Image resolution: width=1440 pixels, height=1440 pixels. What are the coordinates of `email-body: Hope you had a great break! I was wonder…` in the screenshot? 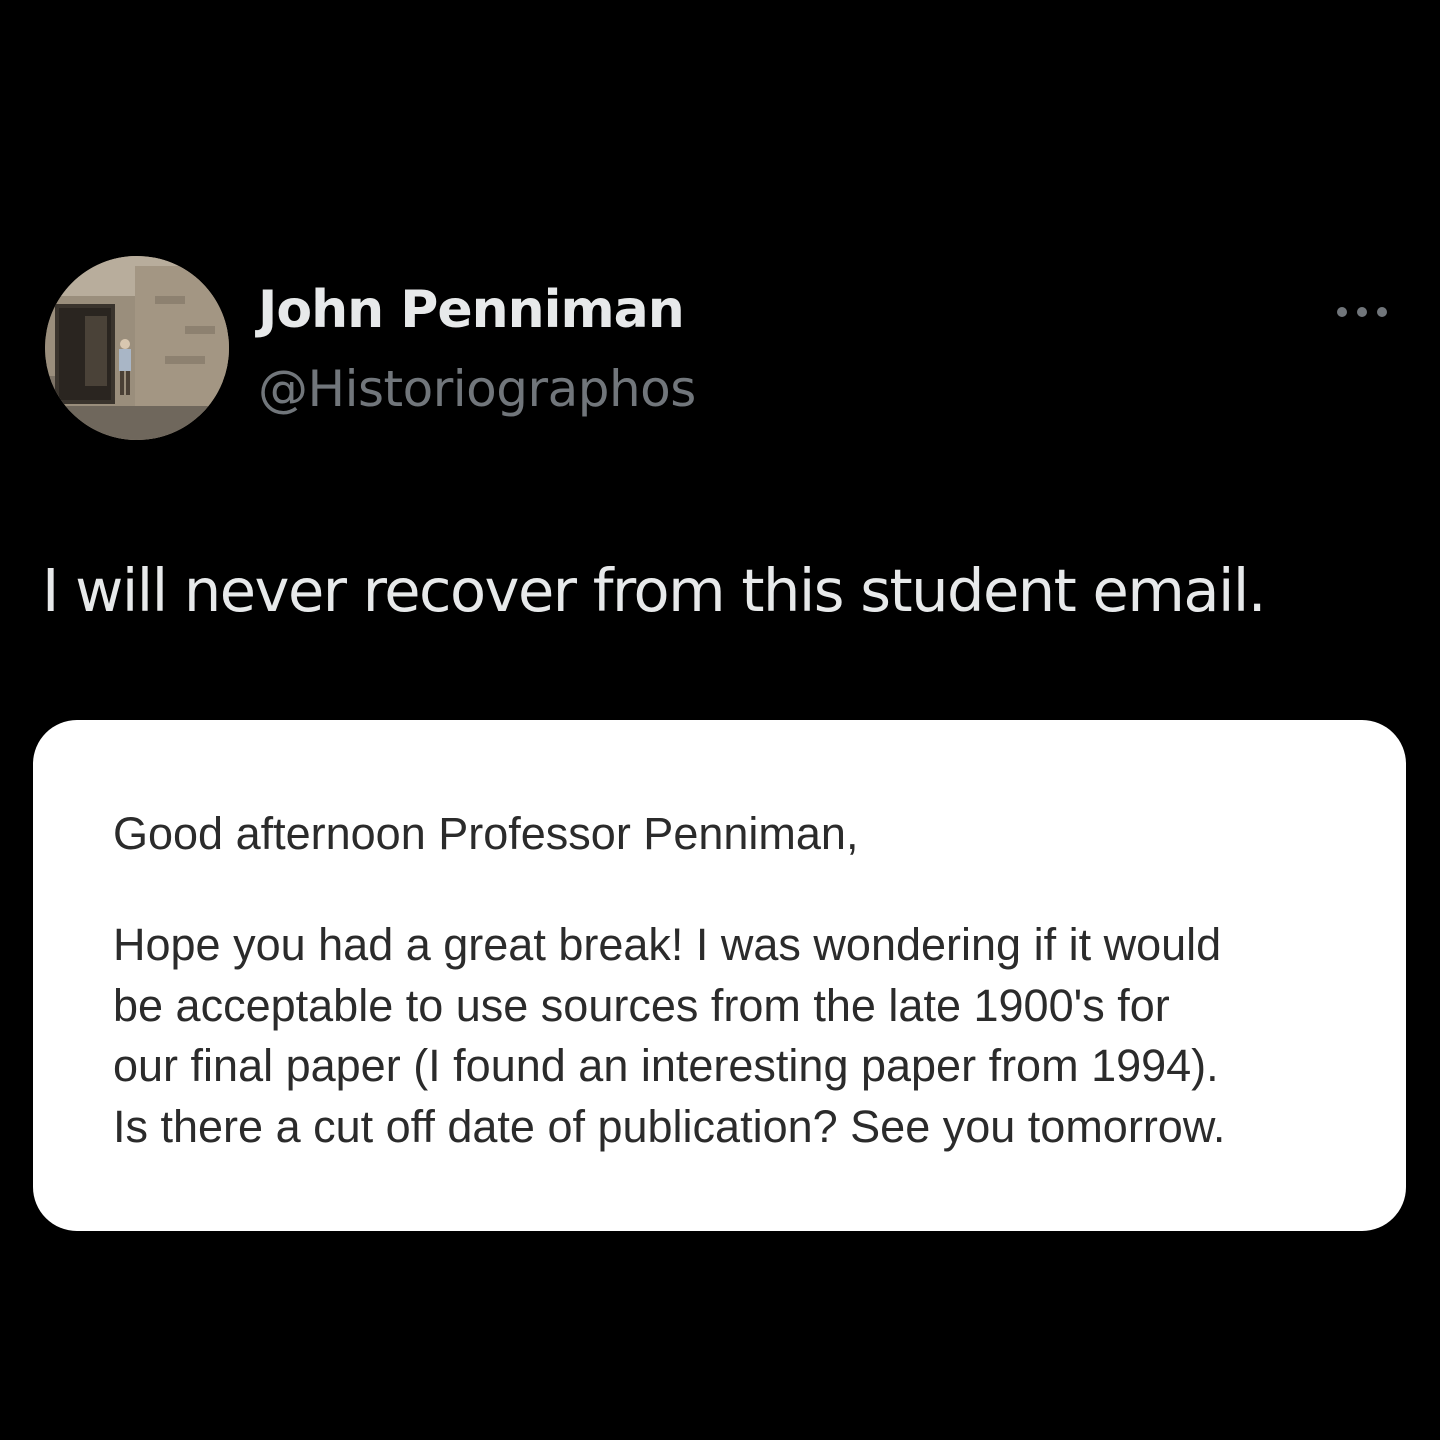 It's located at (735, 1036).